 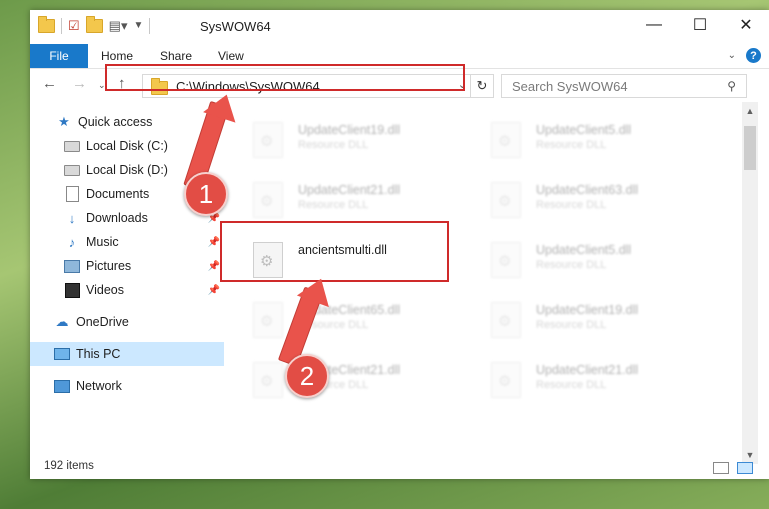 I want to click on status-bar: 192 items, so click(x=399, y=469).